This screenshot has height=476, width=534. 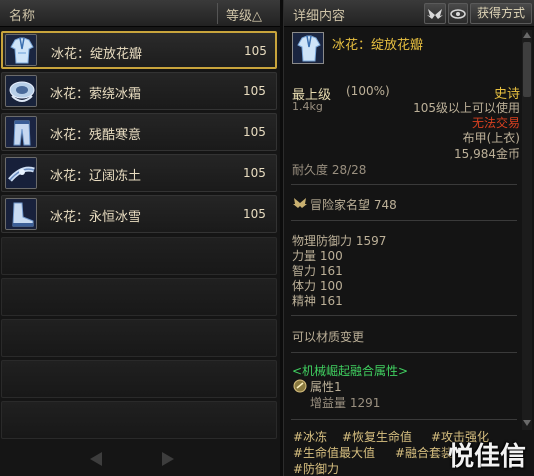 What do you see at coordinates (140, 13) in the screenshot?
I see `list-header: 名称 等级△` at bounding box center [140, 13].